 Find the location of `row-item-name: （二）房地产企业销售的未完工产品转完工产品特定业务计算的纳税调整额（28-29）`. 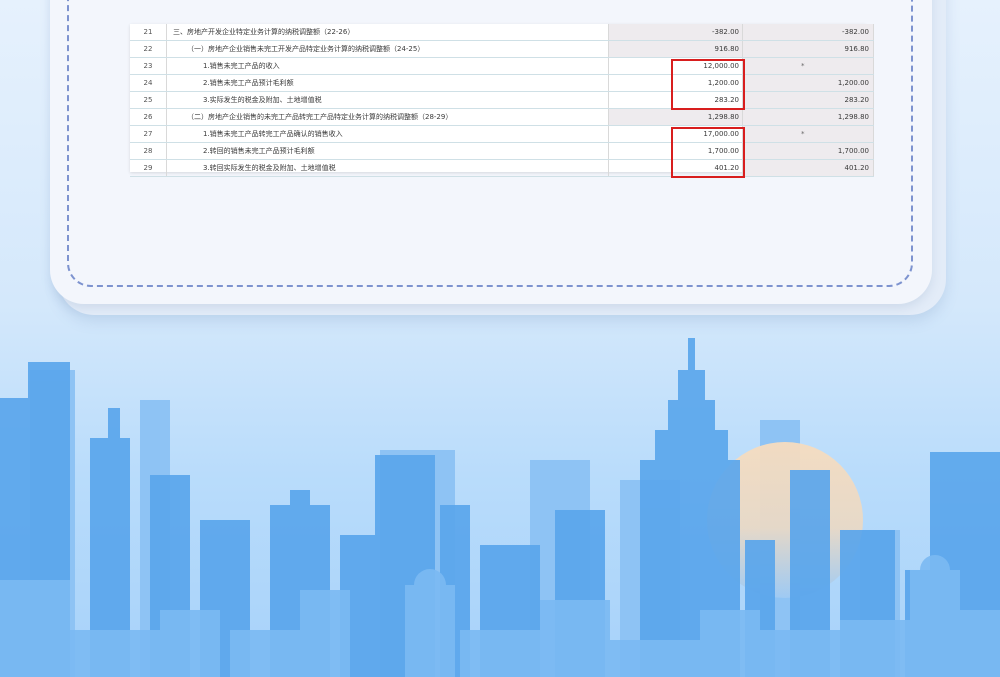

row-item-name: （二）房地产企业销售的未完工产品转完工产品特定业务计算的纳税调整额（28-29） is located at coordinates (387, 117).